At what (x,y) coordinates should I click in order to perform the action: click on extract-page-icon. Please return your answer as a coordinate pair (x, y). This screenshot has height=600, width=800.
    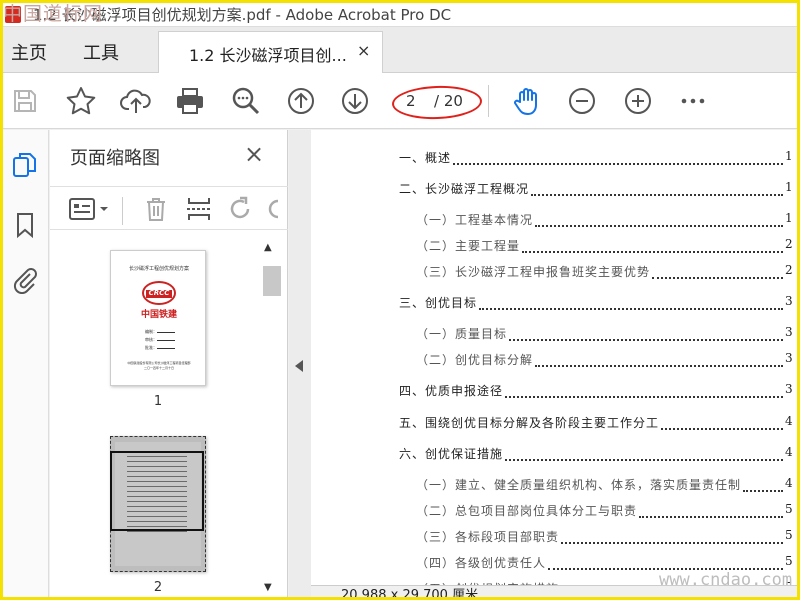
    Looking at the image, I should click on (199, 209).